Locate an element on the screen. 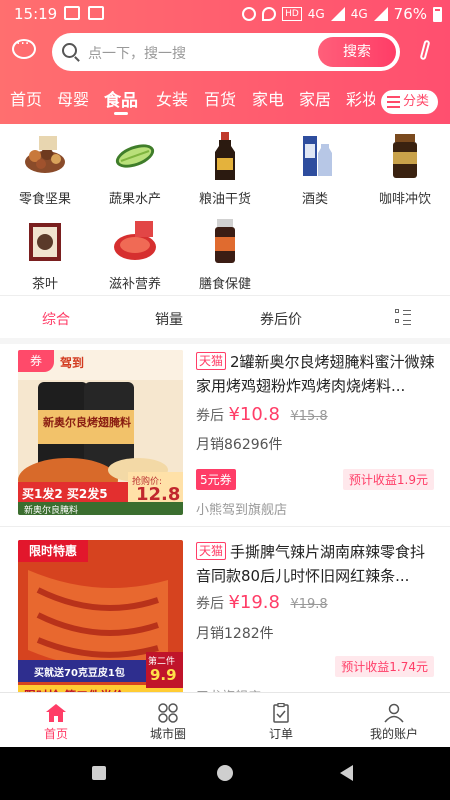 The image size is (450, 800). subcategory-label: 酒类 is located at coordinates (314, 199).